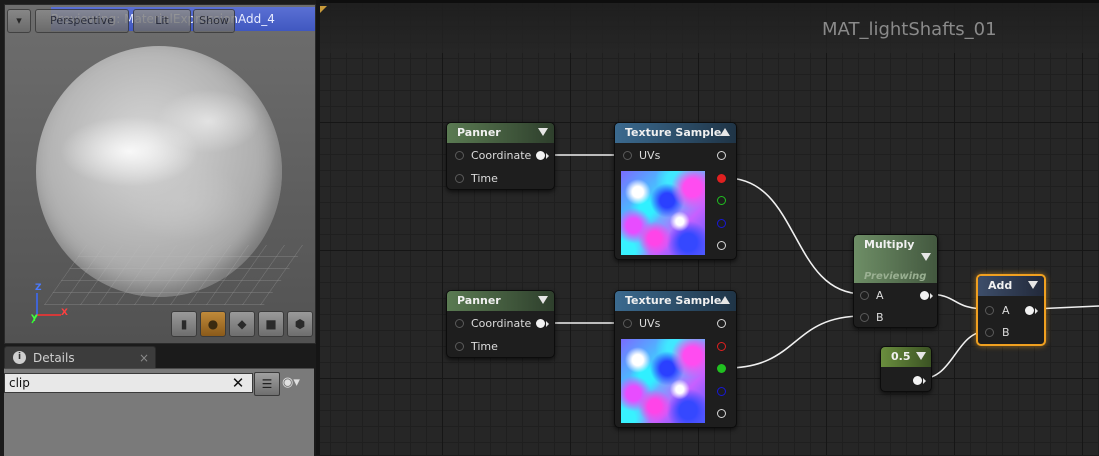  What do you see at coordinates (19, 357) in the screenshot?
I see `info-icon: i` at bounding box center [19, 357].